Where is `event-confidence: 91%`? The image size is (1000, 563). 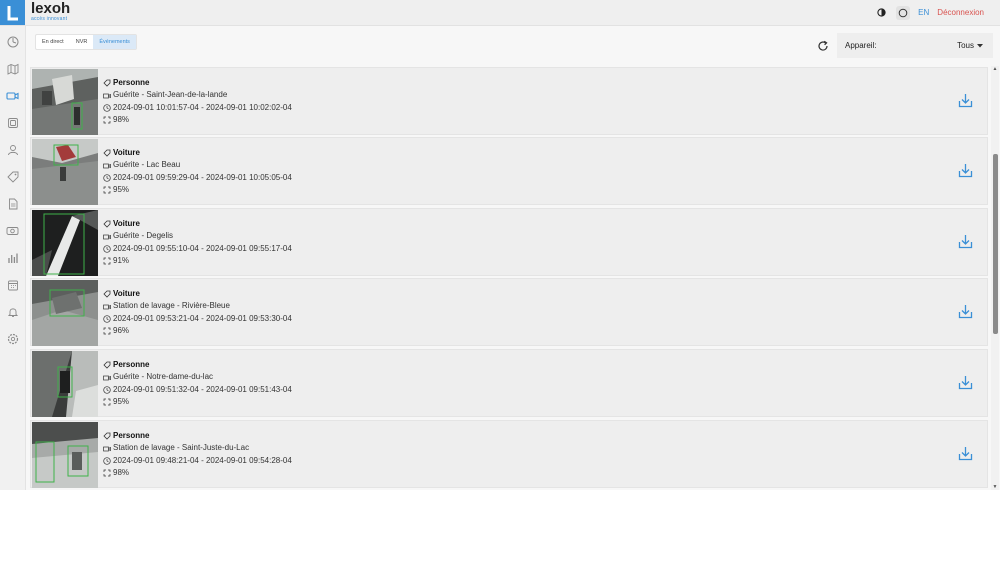 event-confidence: 91% is located at coordinates (121, 261).